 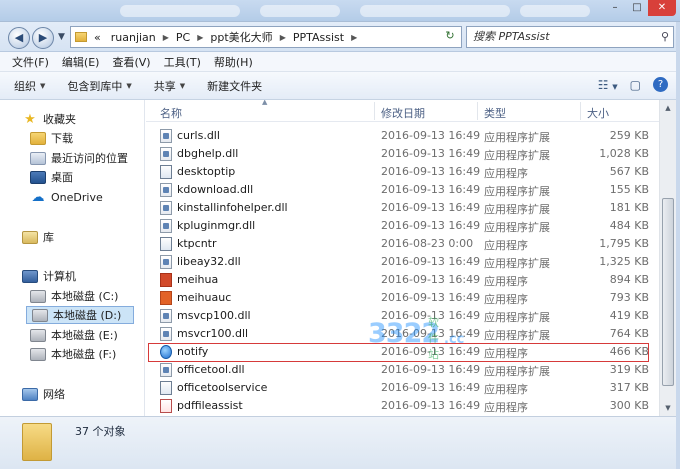 What do you see at coordinates (61, 37) in the screenshot?
I see `recent-pages-dropdown-icon: ▼` at bounding box center [61, 37].